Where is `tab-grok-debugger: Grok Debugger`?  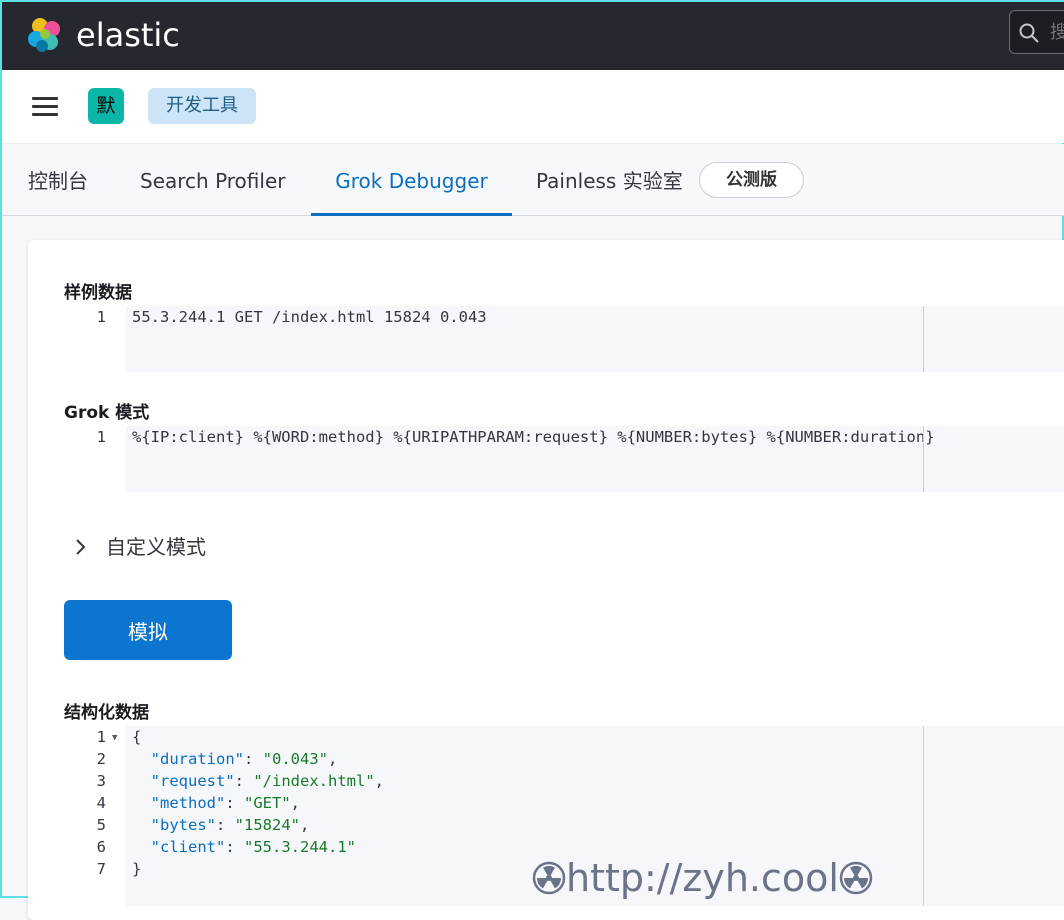
tab-grok-debugger: Grok Debugger is located at coordinates (411, 180).